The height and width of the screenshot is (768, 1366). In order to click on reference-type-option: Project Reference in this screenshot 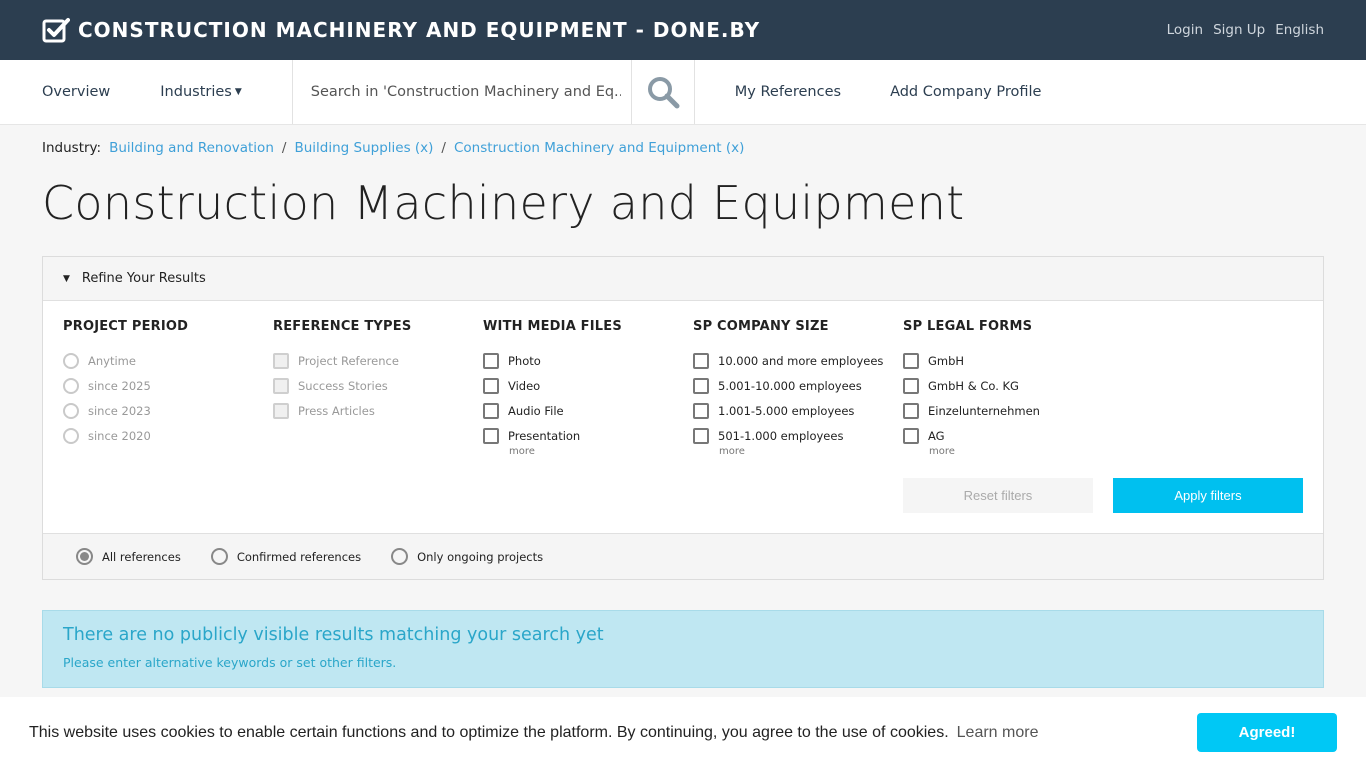, I will do `click(373, 360)`.